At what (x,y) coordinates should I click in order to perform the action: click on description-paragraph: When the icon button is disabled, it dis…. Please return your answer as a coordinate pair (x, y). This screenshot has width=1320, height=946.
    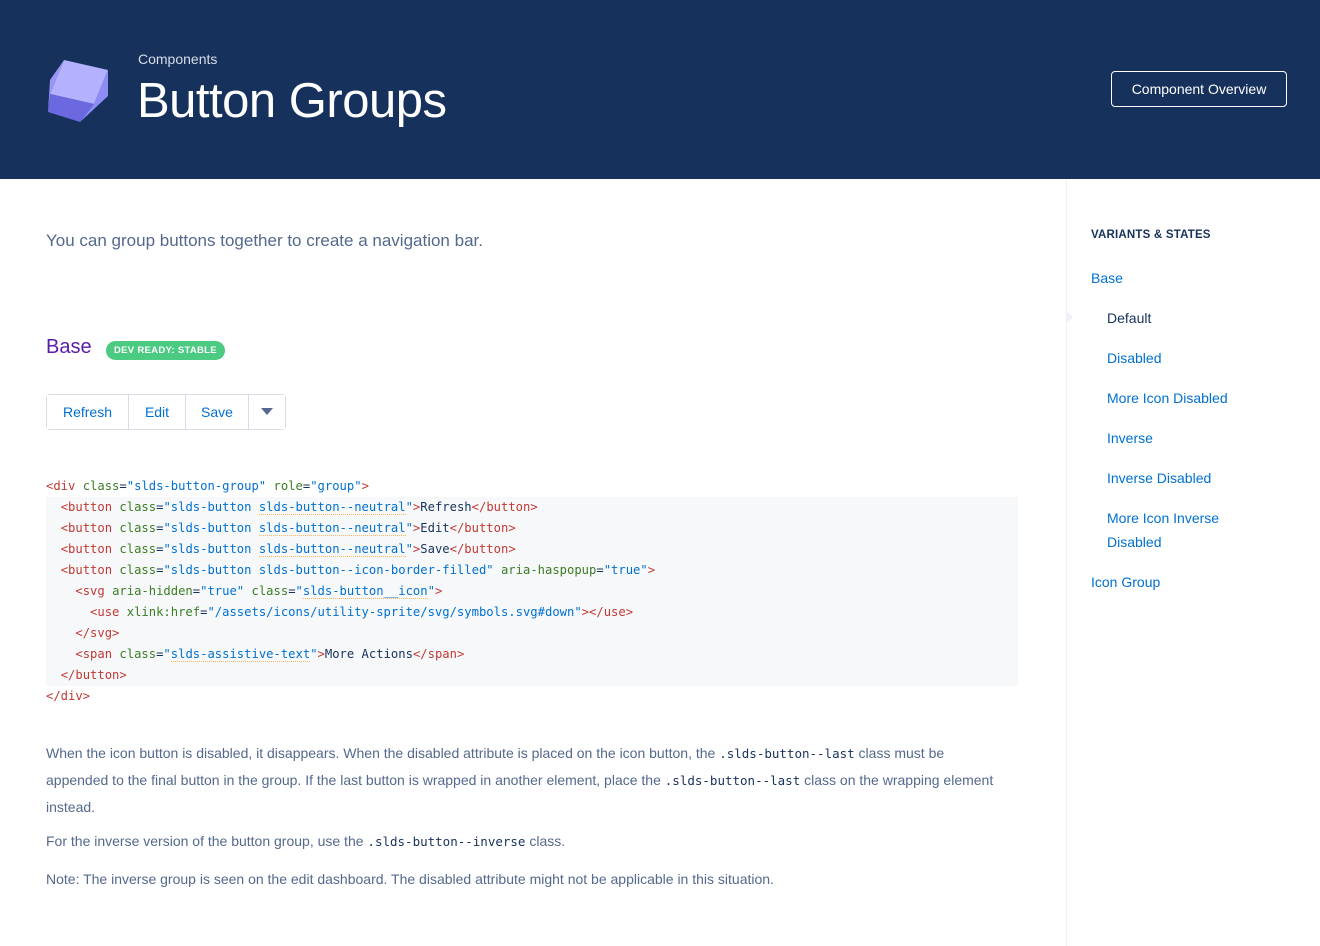
    Looking at the image, I should click on (526, 780).